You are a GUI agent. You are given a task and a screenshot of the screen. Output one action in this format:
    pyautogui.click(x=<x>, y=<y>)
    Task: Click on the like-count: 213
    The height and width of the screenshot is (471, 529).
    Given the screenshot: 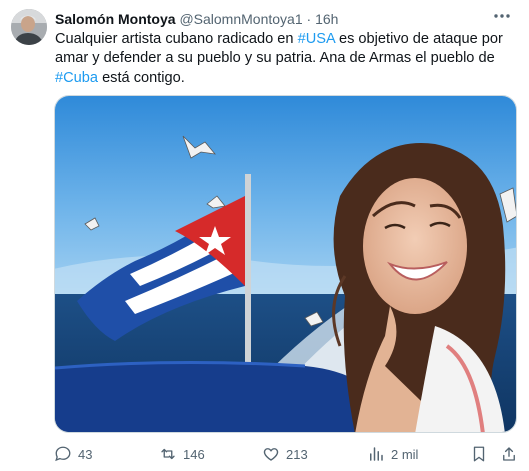 What is the action you would take?
    pyautogui.click(x=297, y=454)
    